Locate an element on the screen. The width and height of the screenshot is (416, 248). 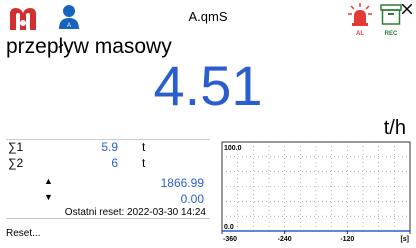
alarm-indicator: AL is located at coordinates (360, 19).